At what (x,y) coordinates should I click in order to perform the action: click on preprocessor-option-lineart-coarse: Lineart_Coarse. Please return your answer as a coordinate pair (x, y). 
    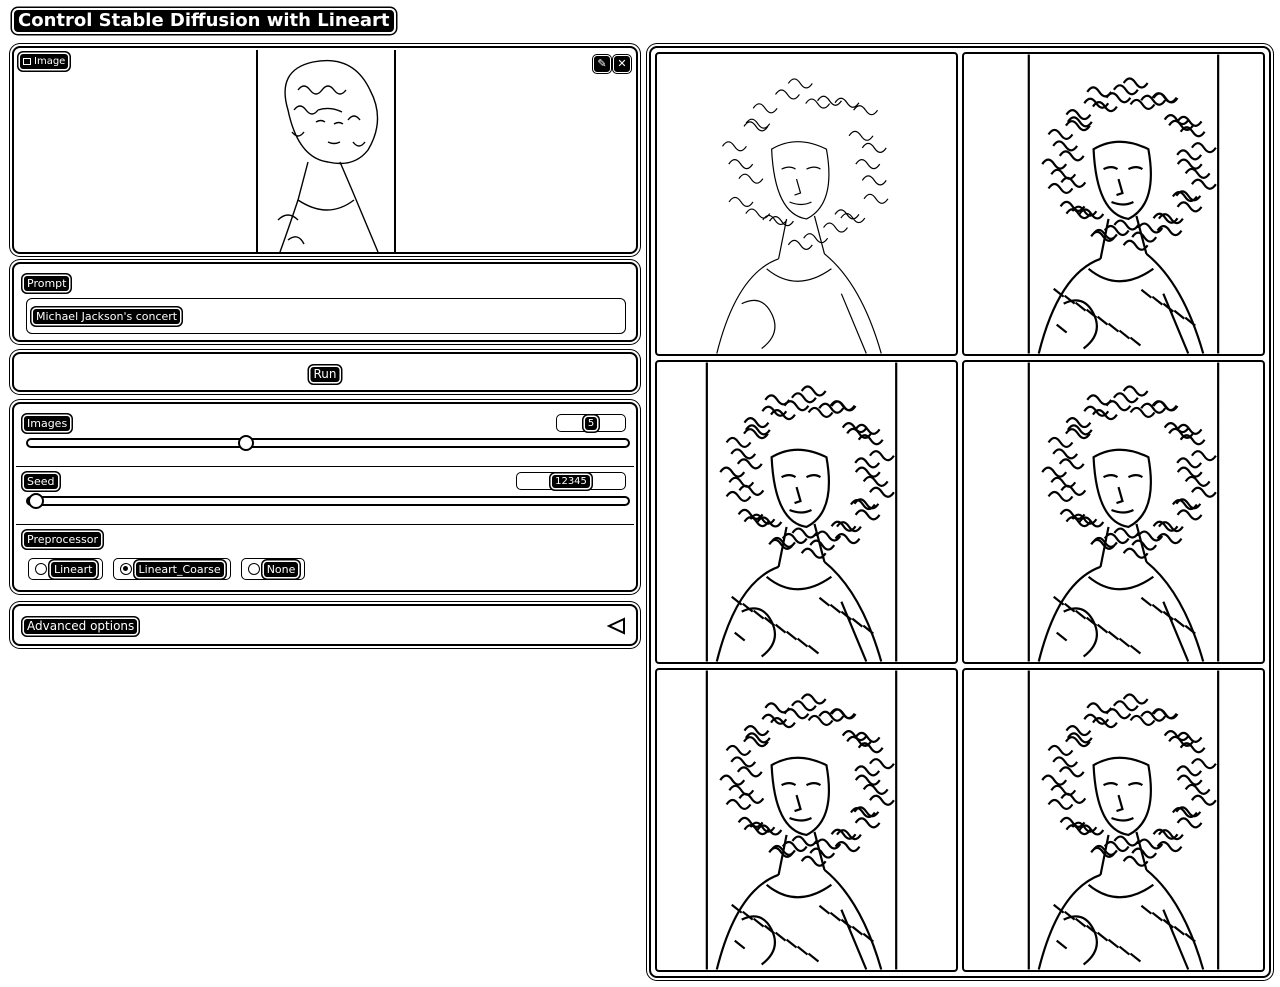
    Looking at the image, I should click on (171, 569).